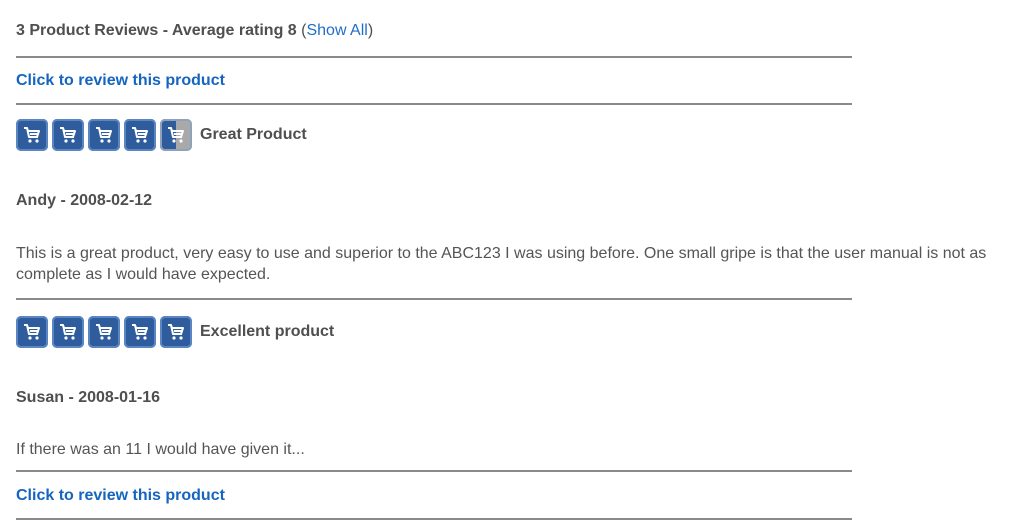  I want to click on review-author-date: Susan - 2008-01-16, so click(88, 397).